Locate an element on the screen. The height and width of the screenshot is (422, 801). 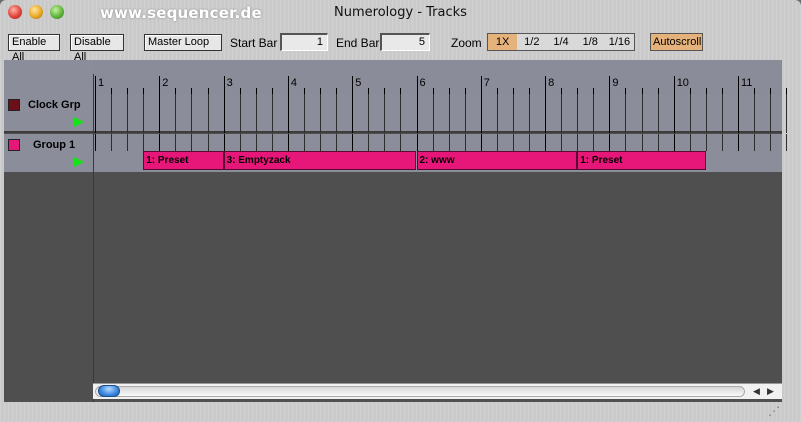
bar-number: 5 is located at coordinates (358, 83).